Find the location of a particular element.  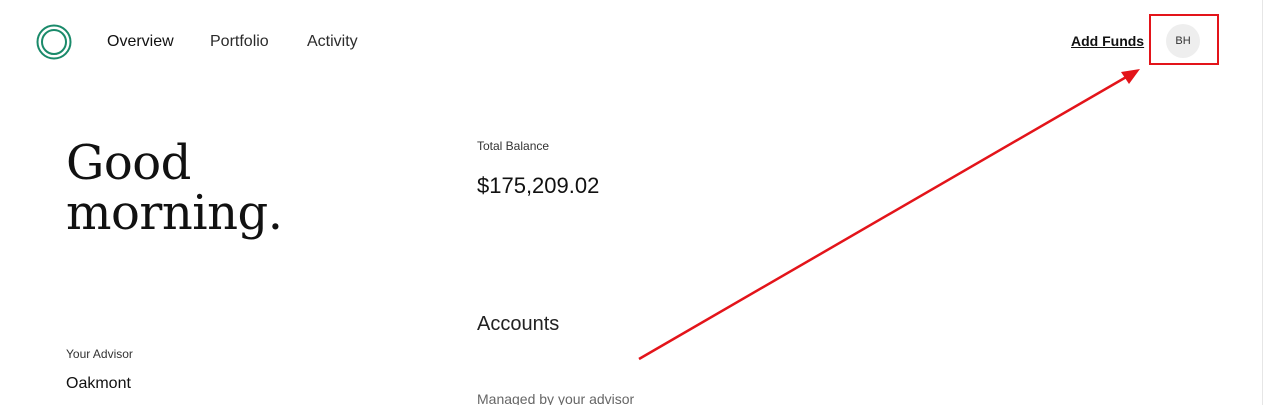

advisor-name: Oakmont is located at coordinates (98, 383).